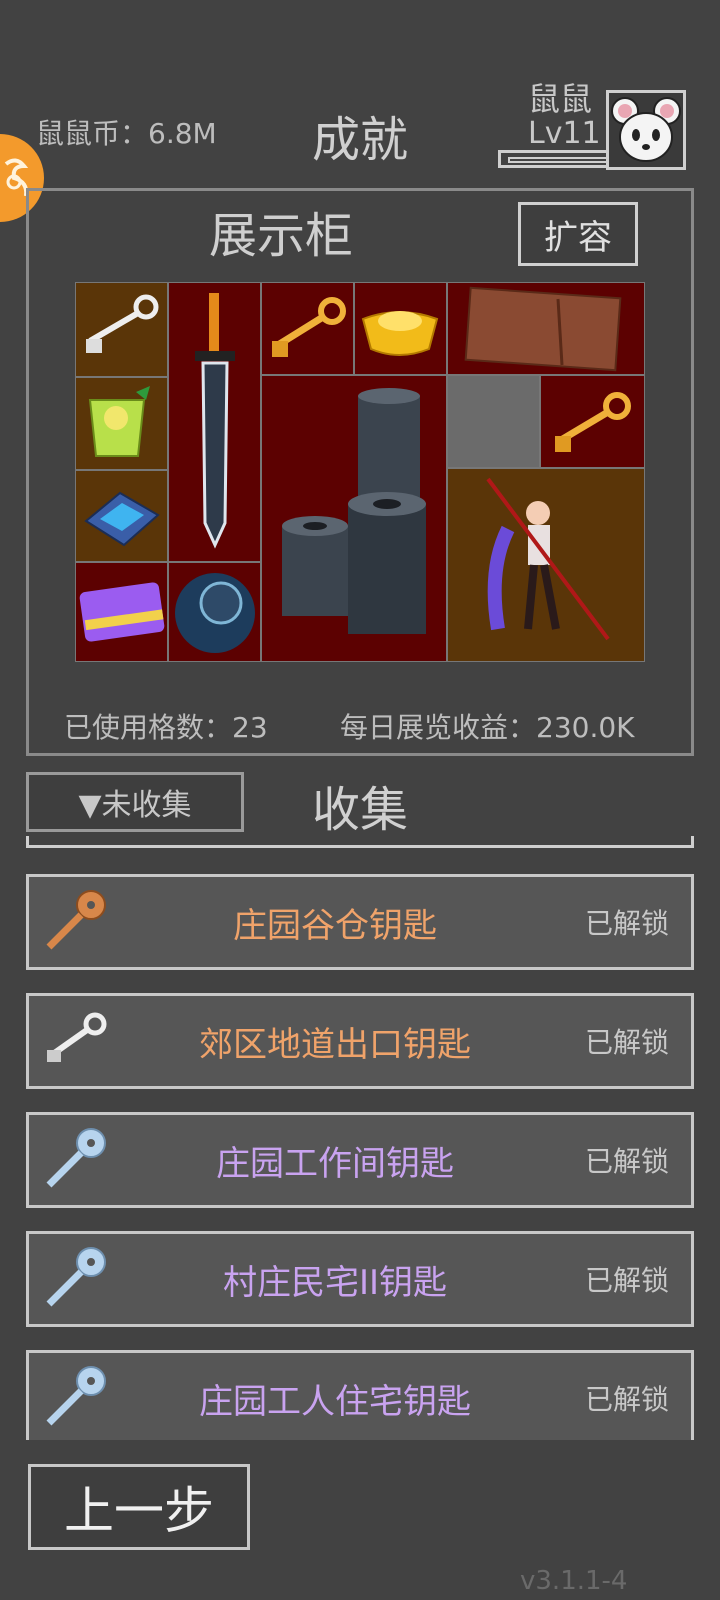  What do you see at coordinates (76, 922) in the screenshot?
I see `copper-key-icon` at bounding box center [76, 922].